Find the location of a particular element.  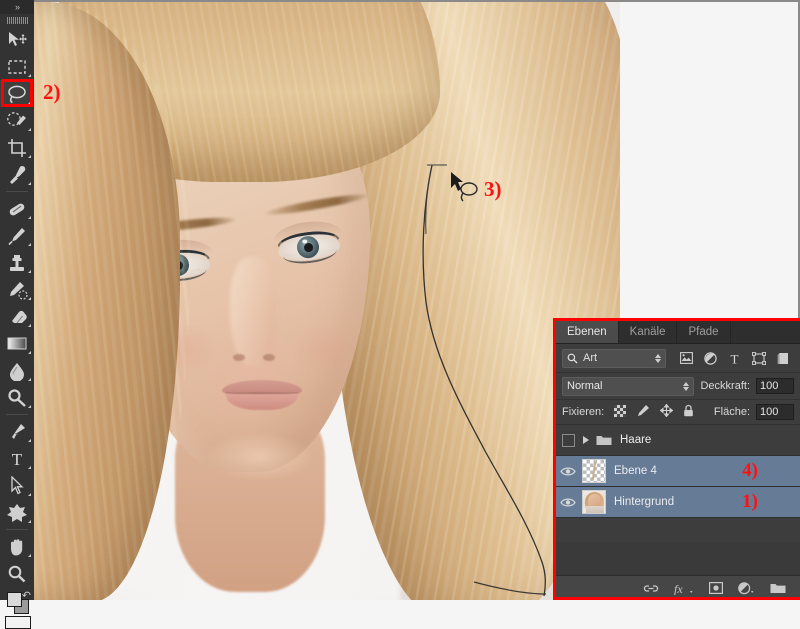

panel-tab-filler is located at coordinates (765, 332).